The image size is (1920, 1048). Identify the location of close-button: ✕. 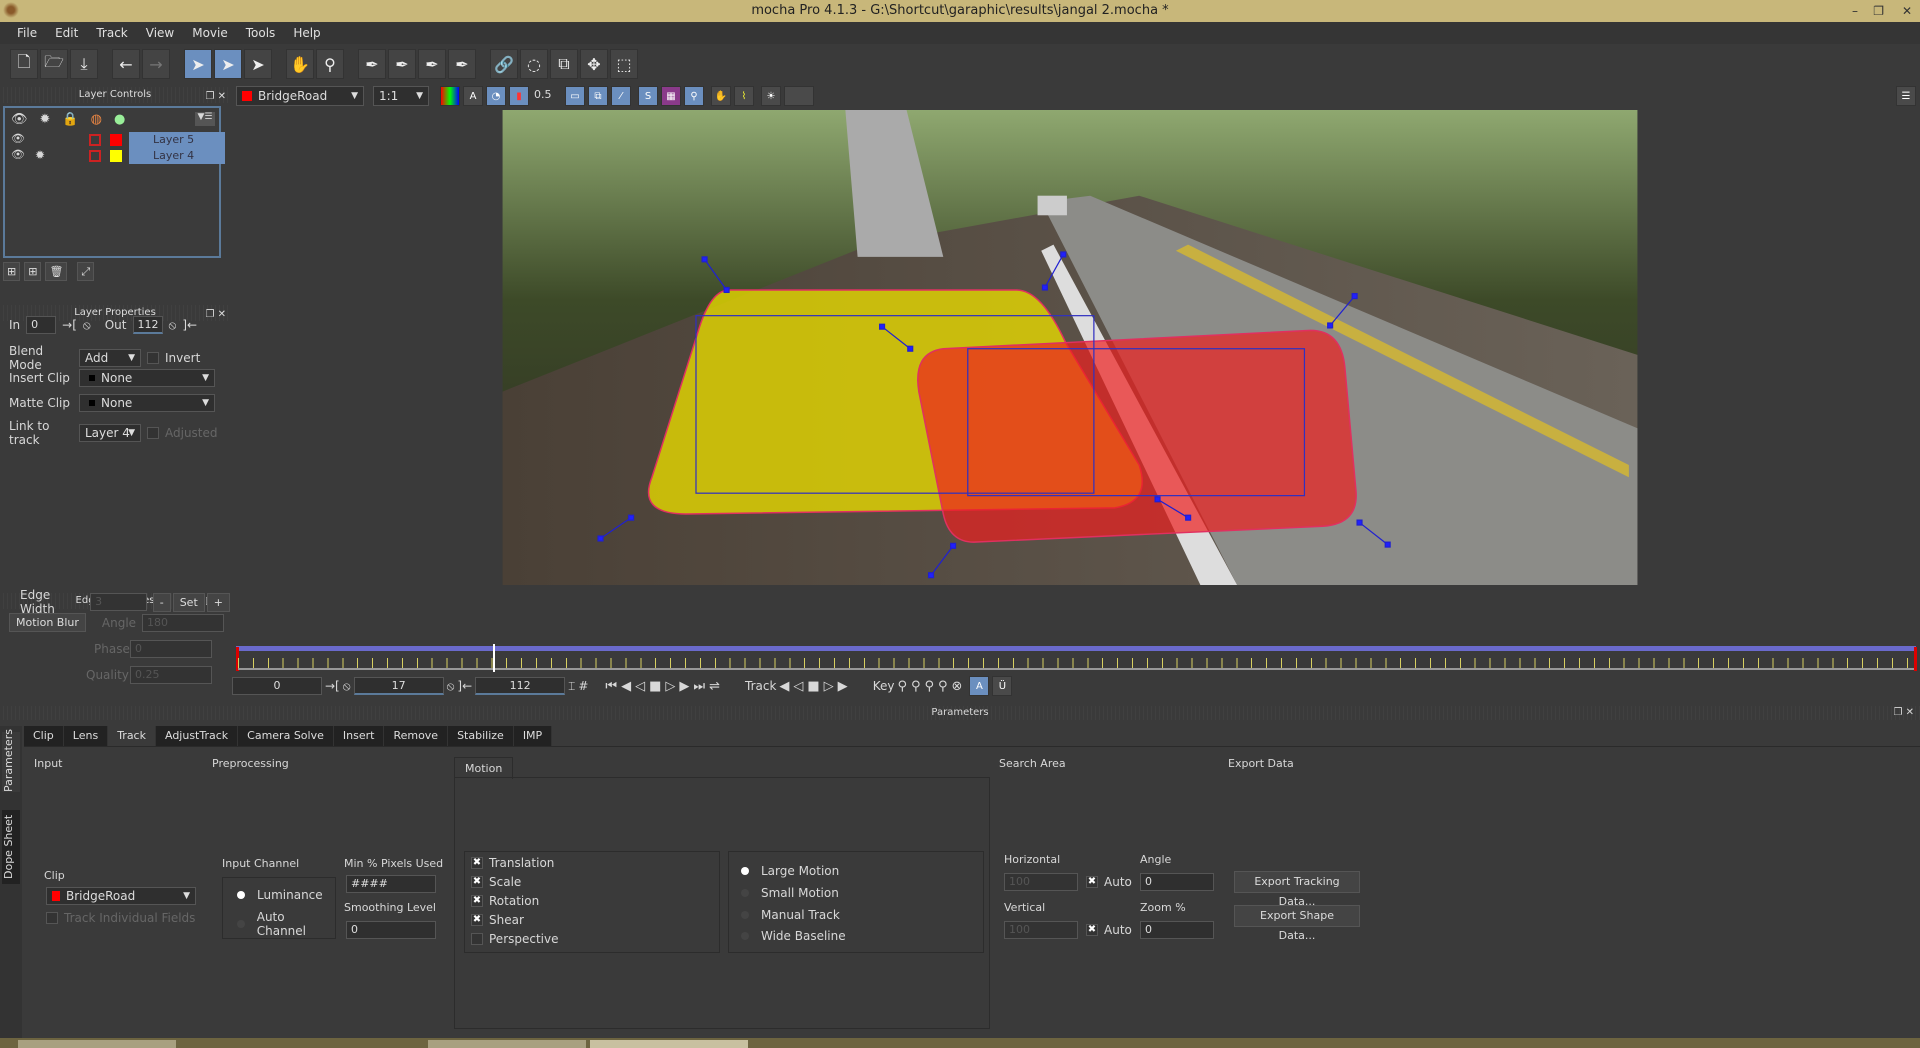
(1907, 11).